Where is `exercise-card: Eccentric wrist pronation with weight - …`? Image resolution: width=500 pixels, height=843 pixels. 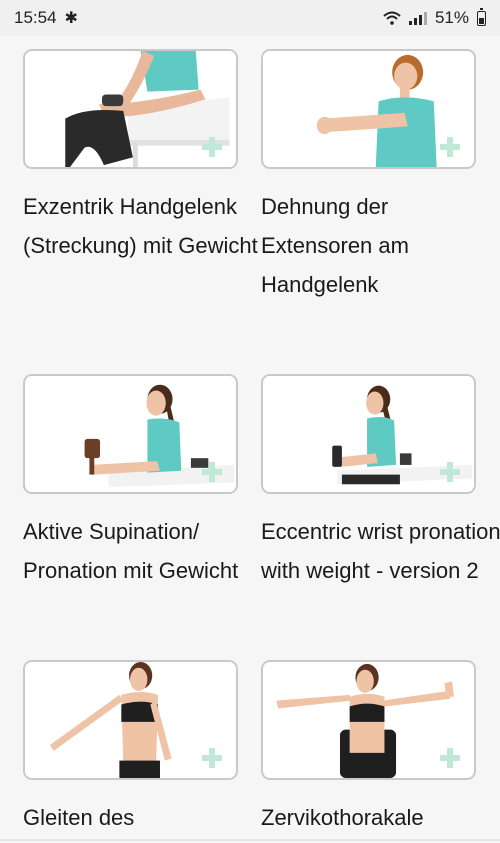 exercise-card: Eccentric wrist pronation with weight - … is located at coordinates (380, 482).